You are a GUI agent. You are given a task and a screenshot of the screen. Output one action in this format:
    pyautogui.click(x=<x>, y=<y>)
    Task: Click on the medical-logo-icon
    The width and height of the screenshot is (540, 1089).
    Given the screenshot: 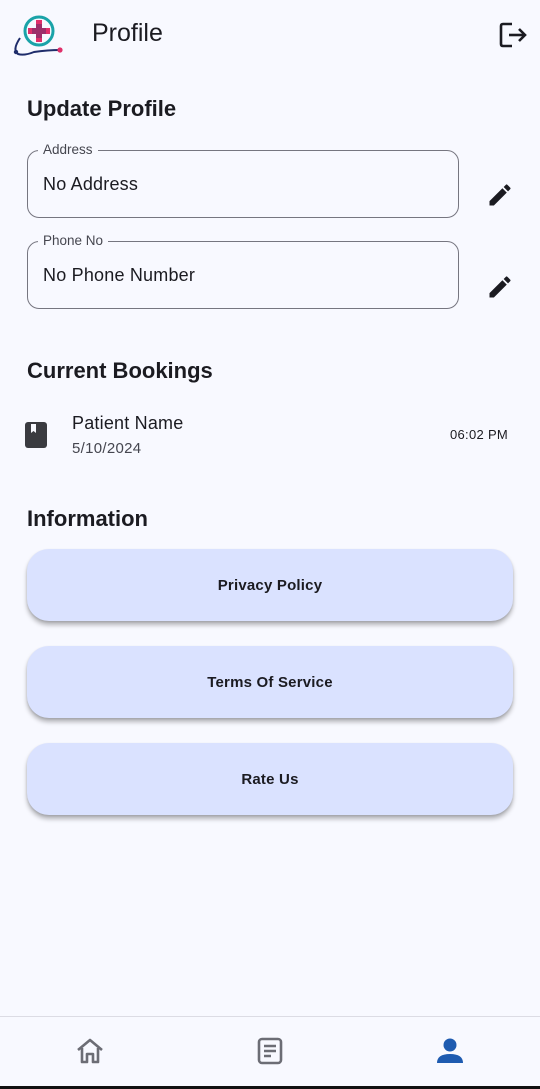 What is the action you would take?
    pyautogui.click(x=38, y=35)
    